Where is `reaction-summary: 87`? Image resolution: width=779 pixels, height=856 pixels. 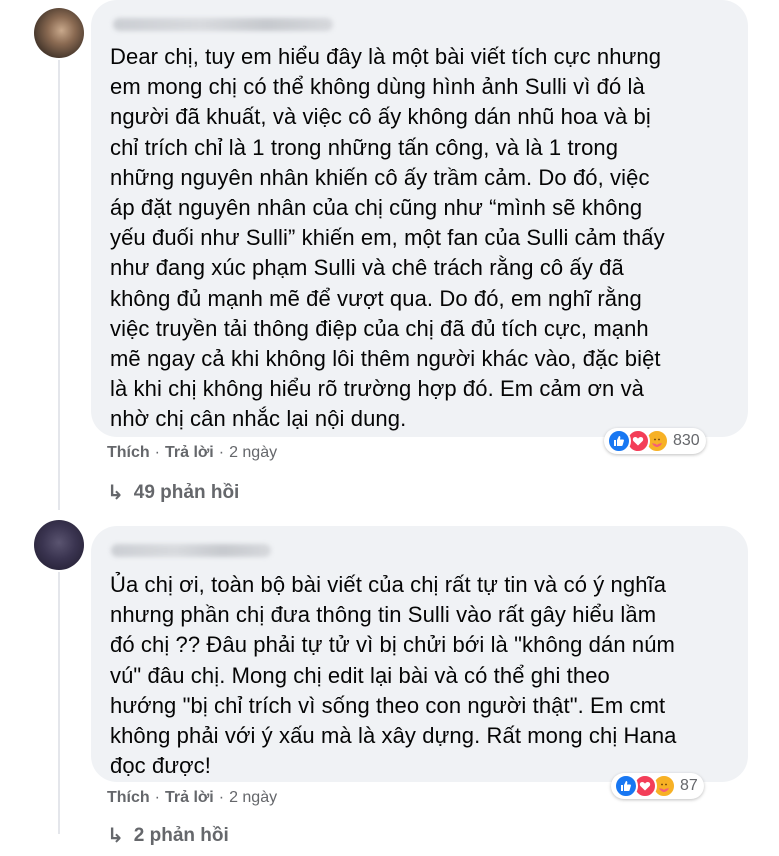
reaction-summary: 87 is located at coordinates (657, 786).